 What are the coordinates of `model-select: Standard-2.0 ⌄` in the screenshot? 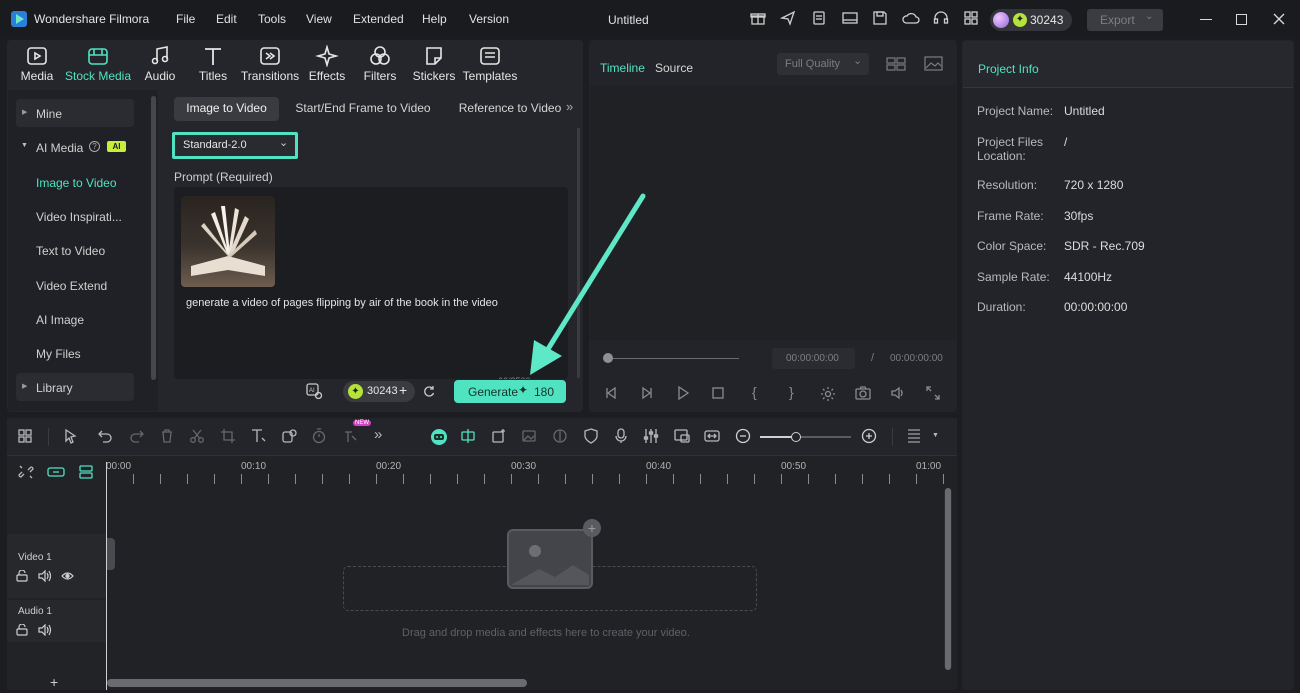 It's located at (235, 145).